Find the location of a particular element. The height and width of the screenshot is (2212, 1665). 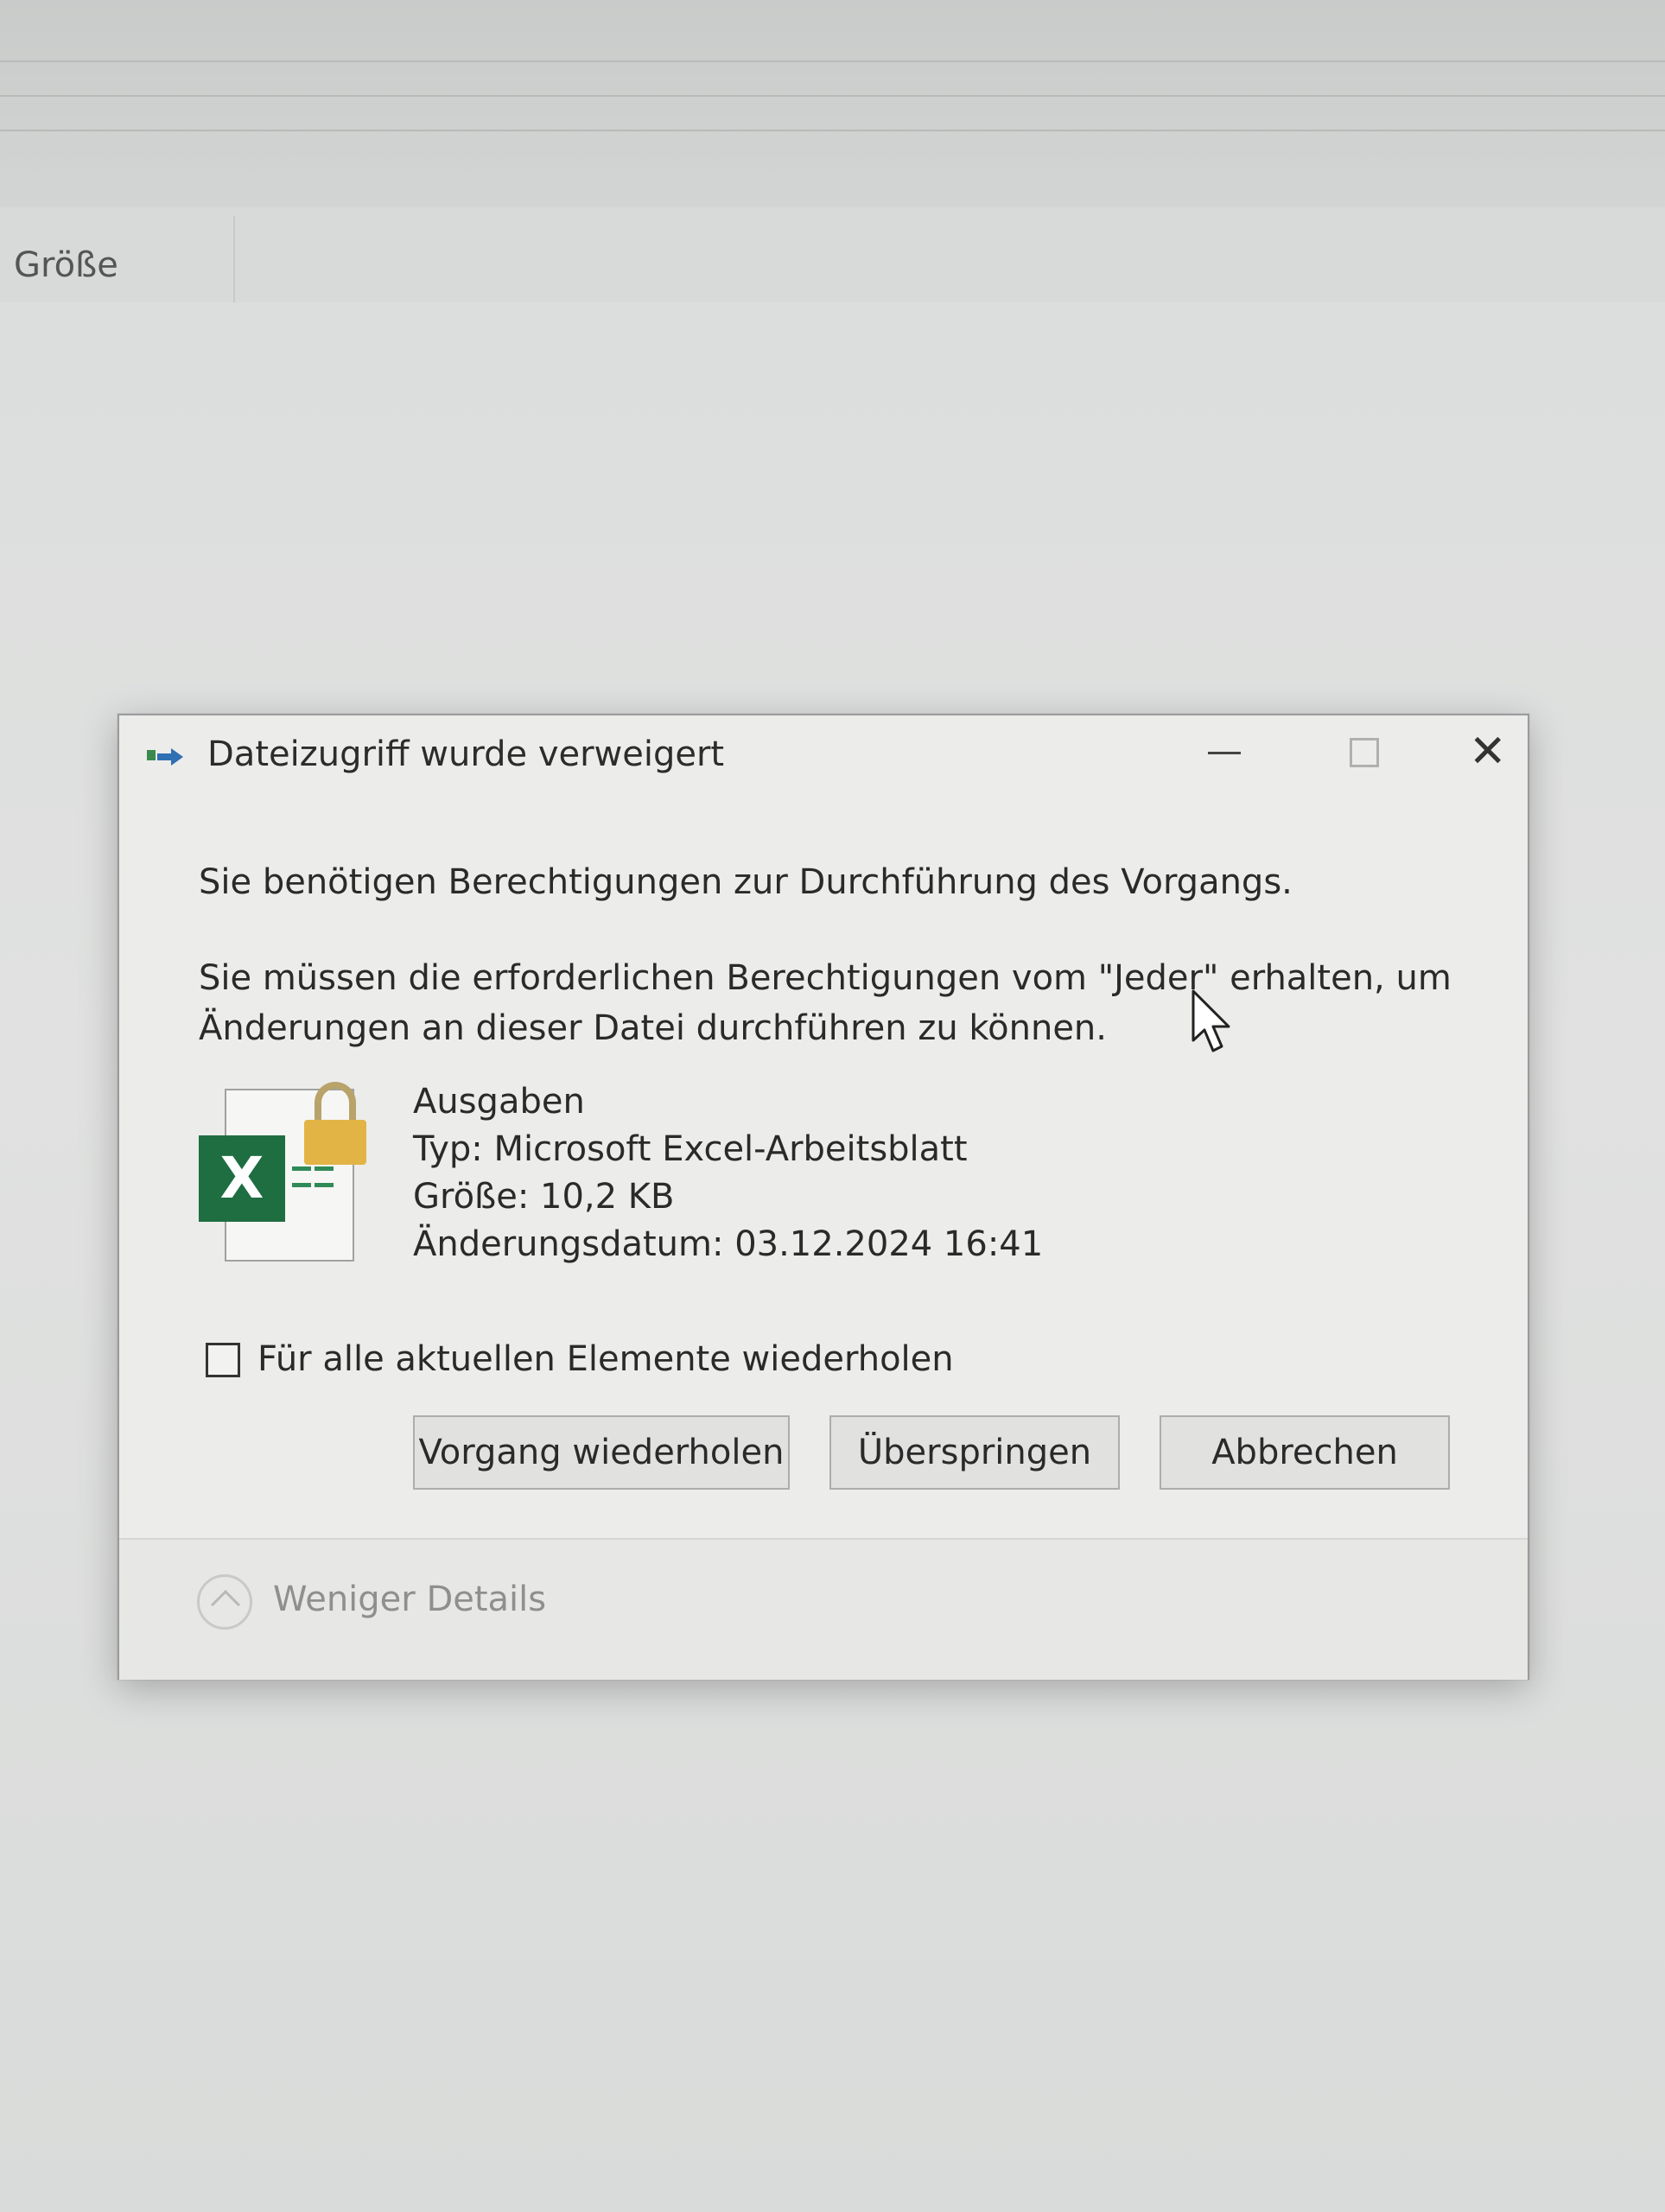

column-header-size: Größe is located at coordinates (66, 265).